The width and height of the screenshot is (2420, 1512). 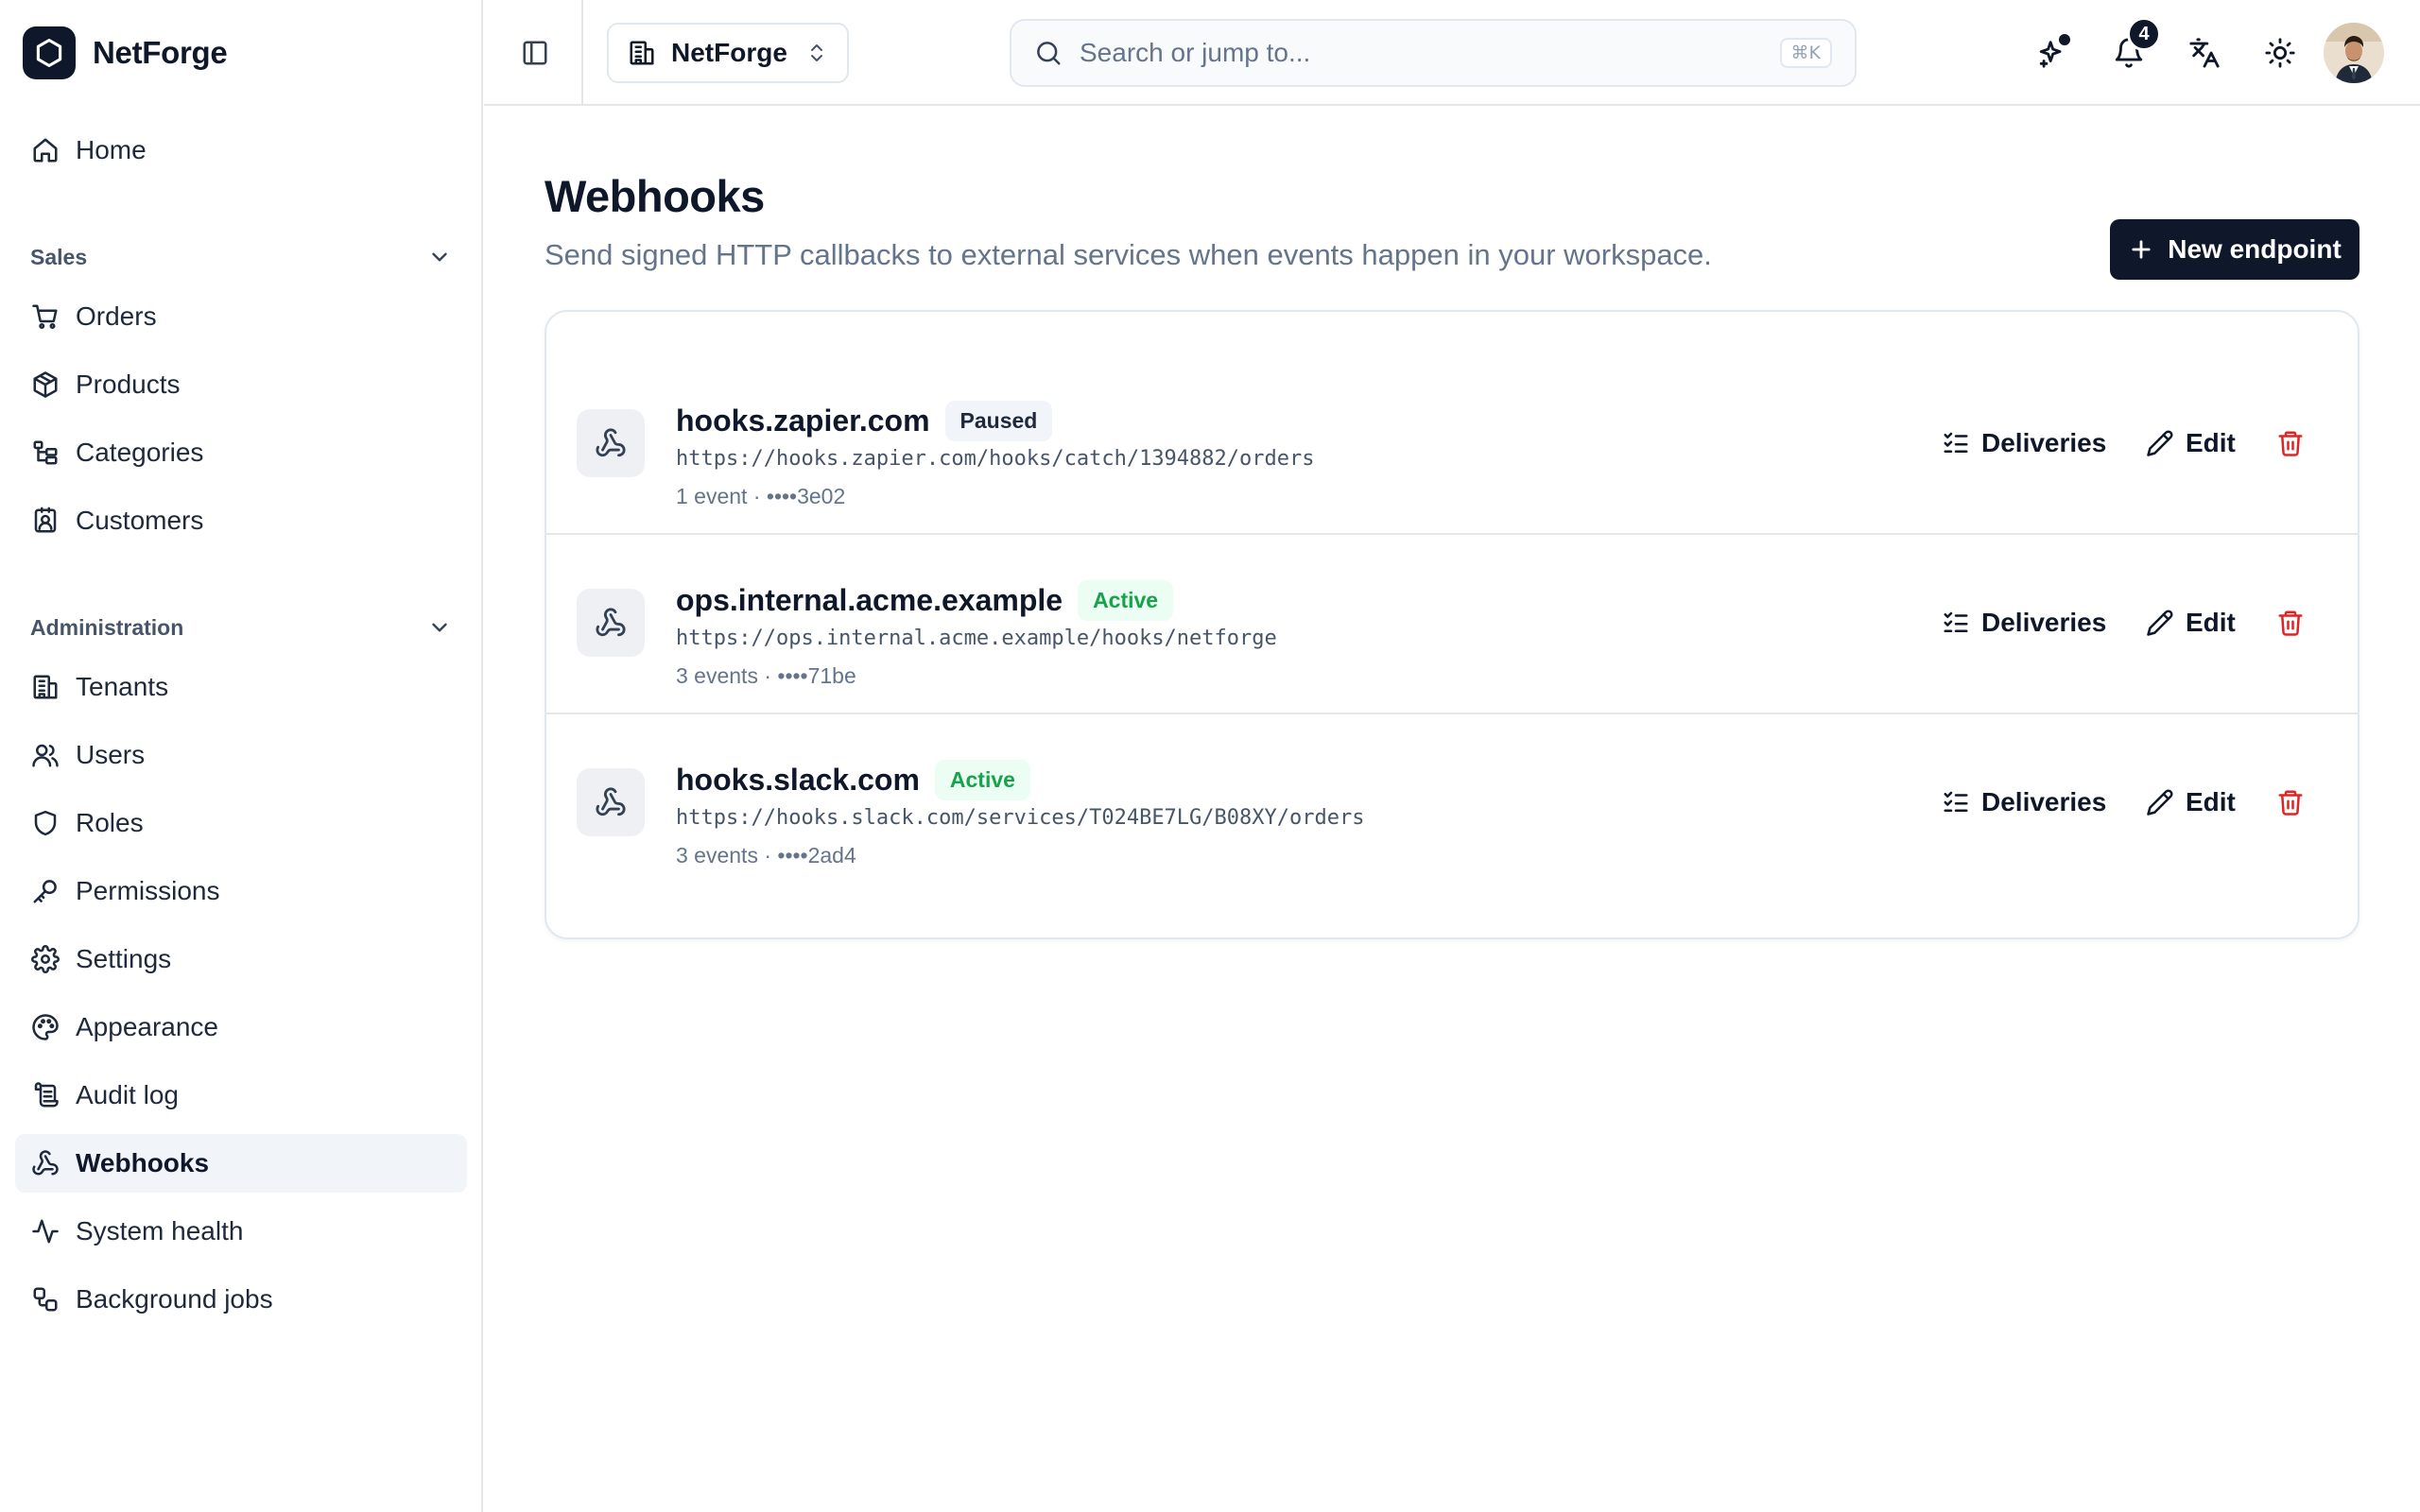 I want to click on hexagon-logo-icon, so click(x=49, y=52).